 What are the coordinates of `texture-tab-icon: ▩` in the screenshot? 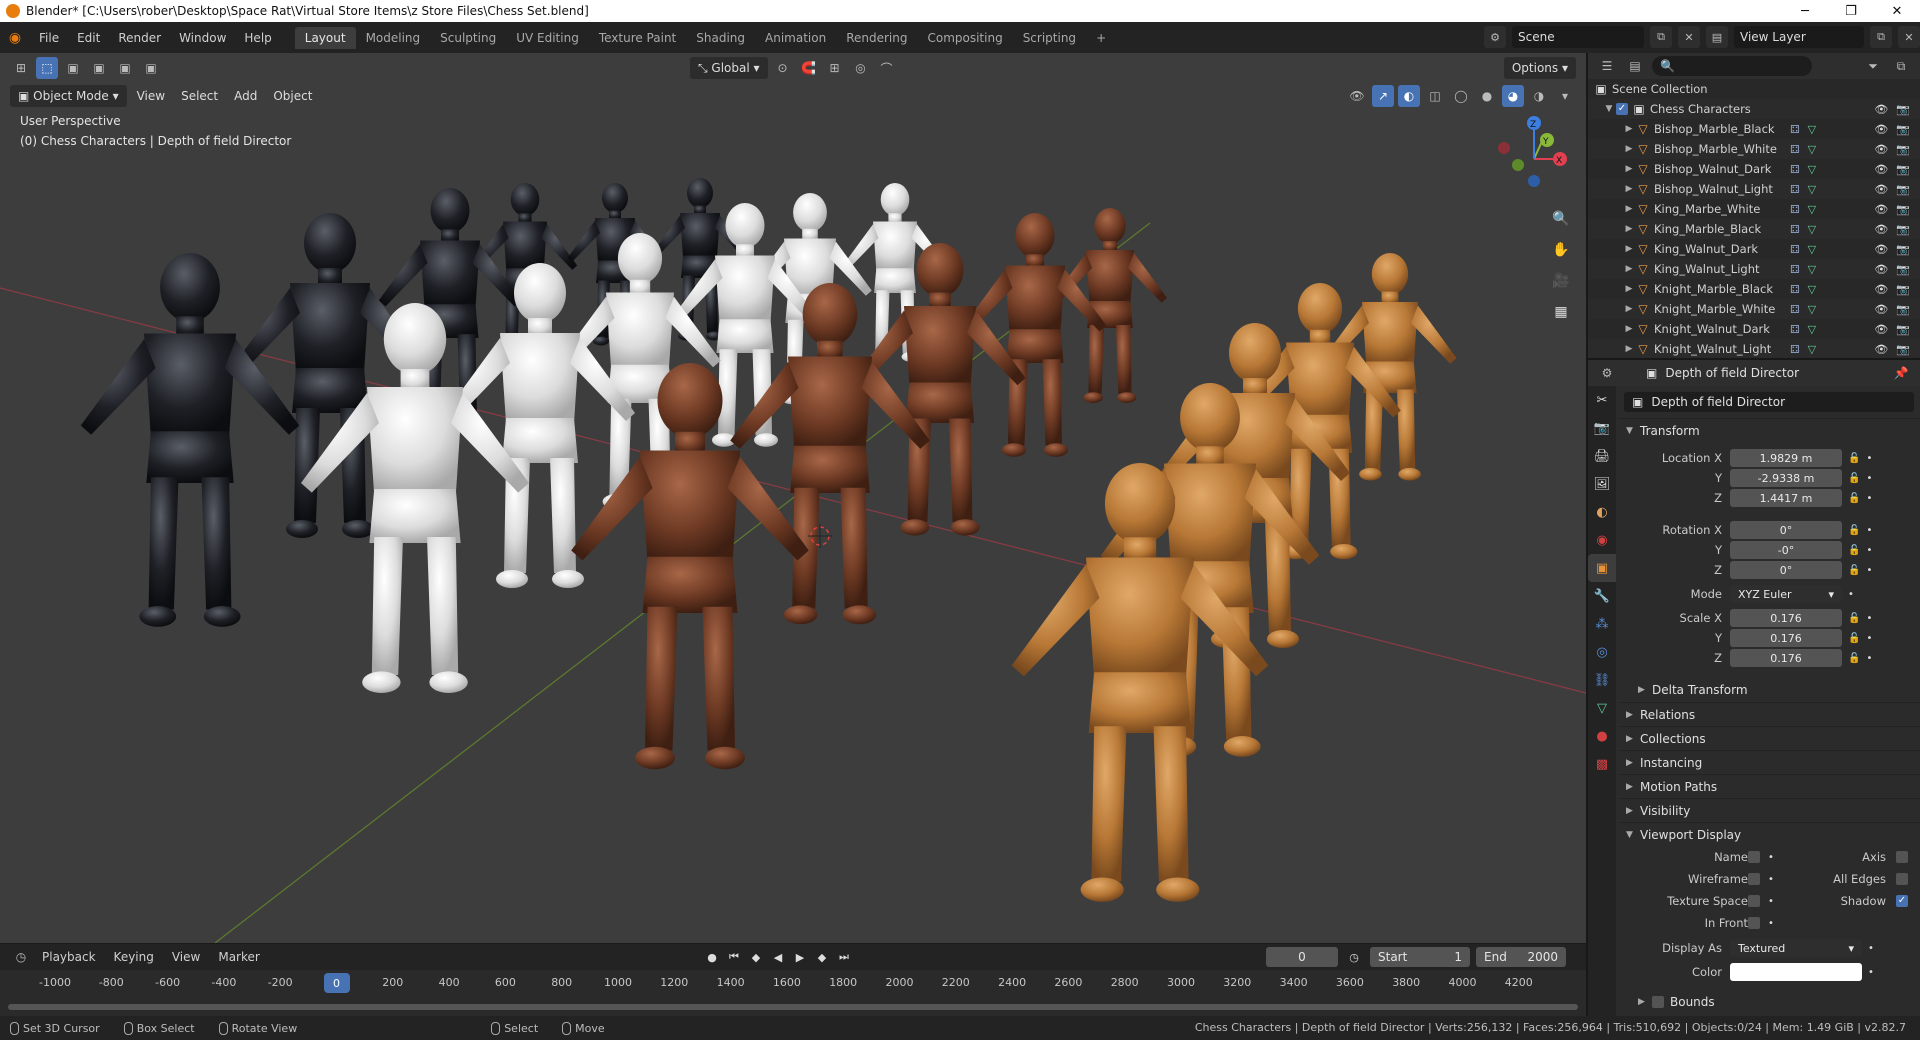 It's located at (1602, 764).